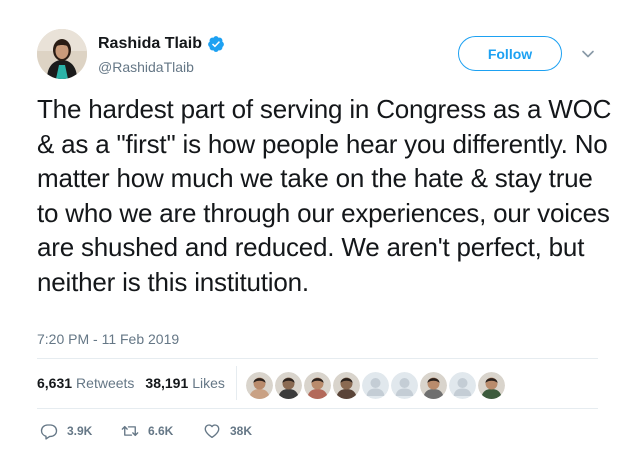 The image size is (635, 457). I want to click on retweets-label: Retweets, so click(105, 383).